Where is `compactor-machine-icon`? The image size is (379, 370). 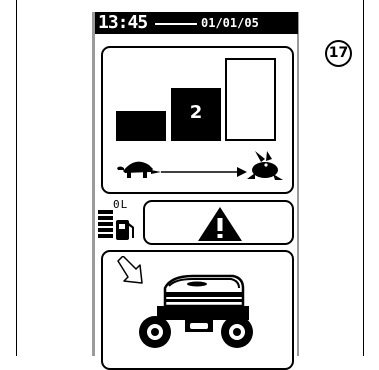
compactor-machine-icon is located at coordinates (196, 311).